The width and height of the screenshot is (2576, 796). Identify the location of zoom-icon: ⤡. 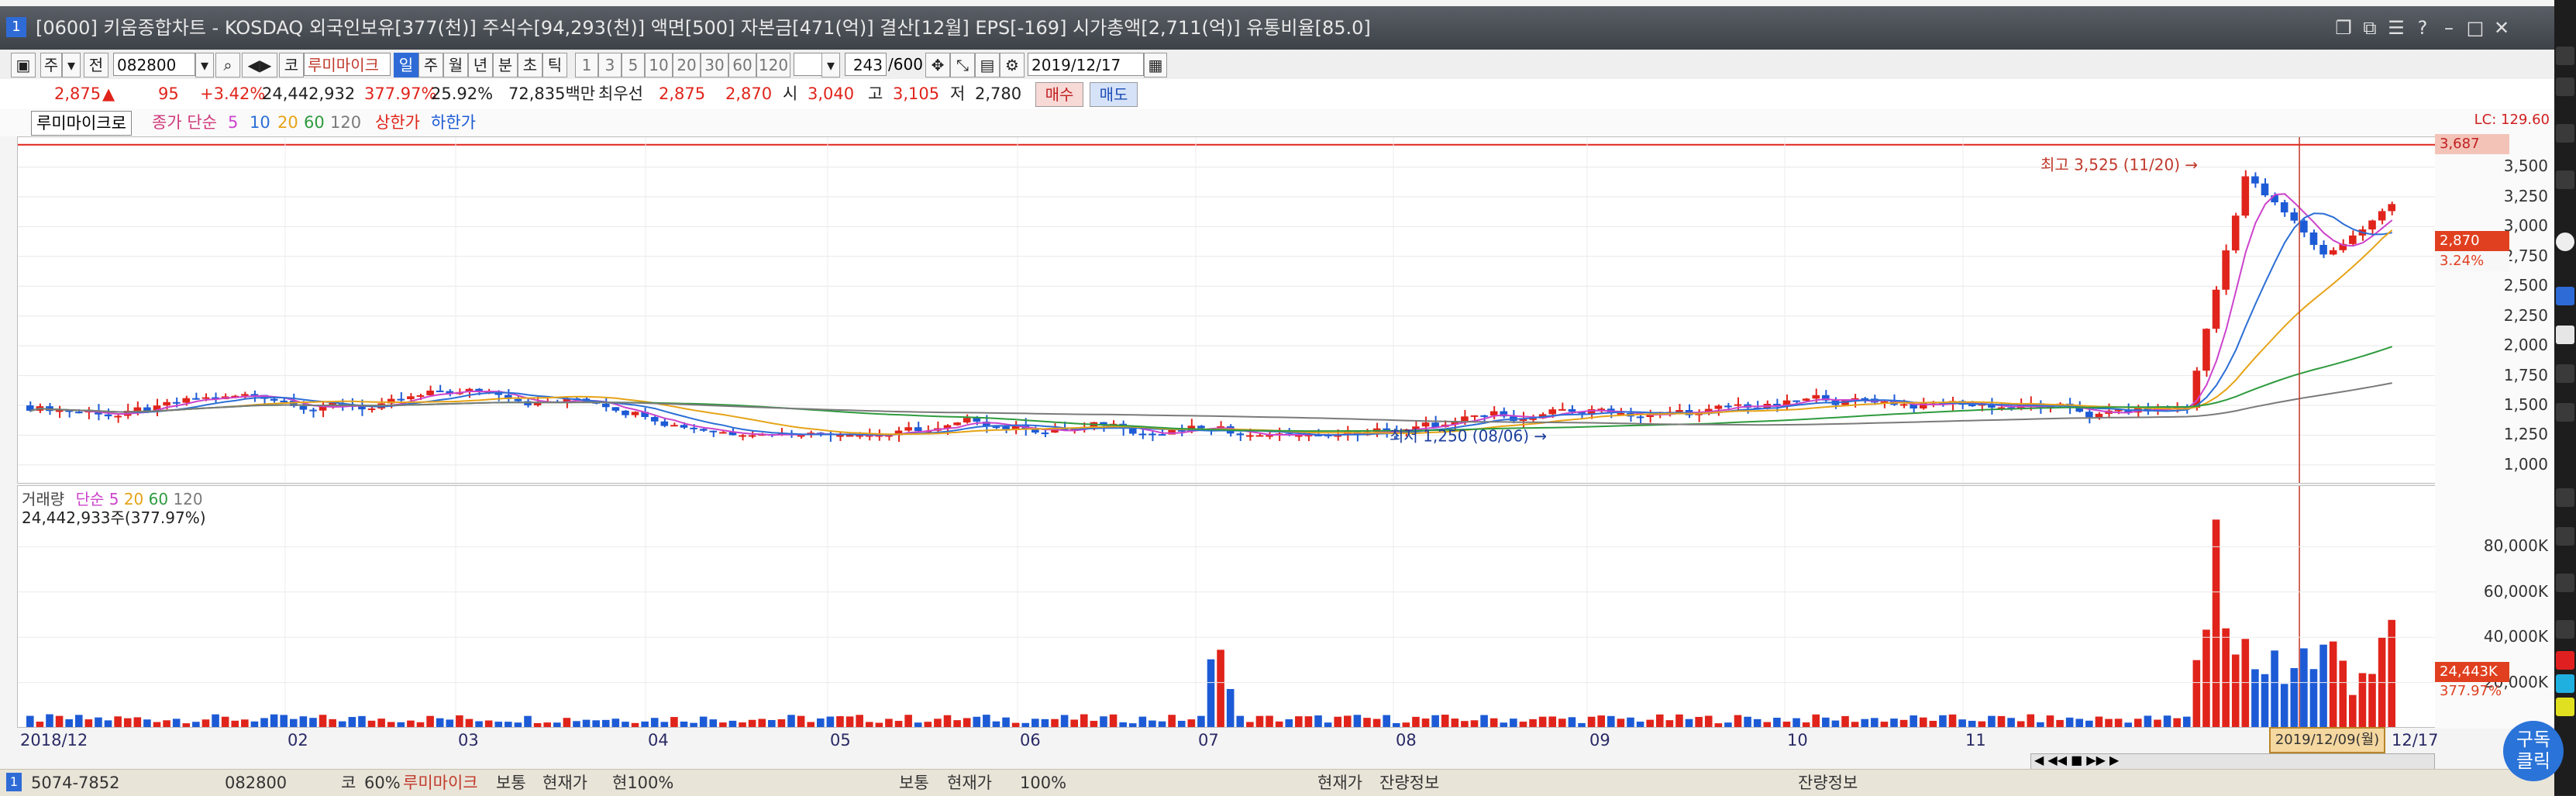
(962, 65).